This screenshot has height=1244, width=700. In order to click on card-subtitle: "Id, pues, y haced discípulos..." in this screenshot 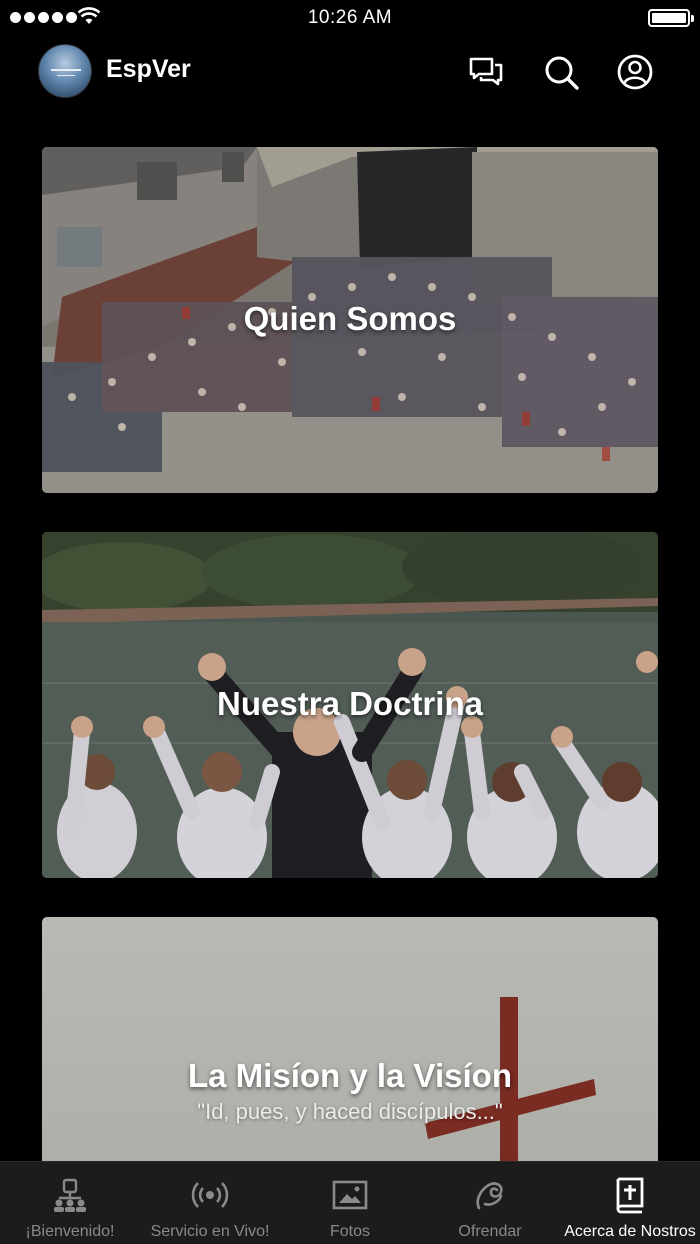, I will do `click(350, 1111)`.